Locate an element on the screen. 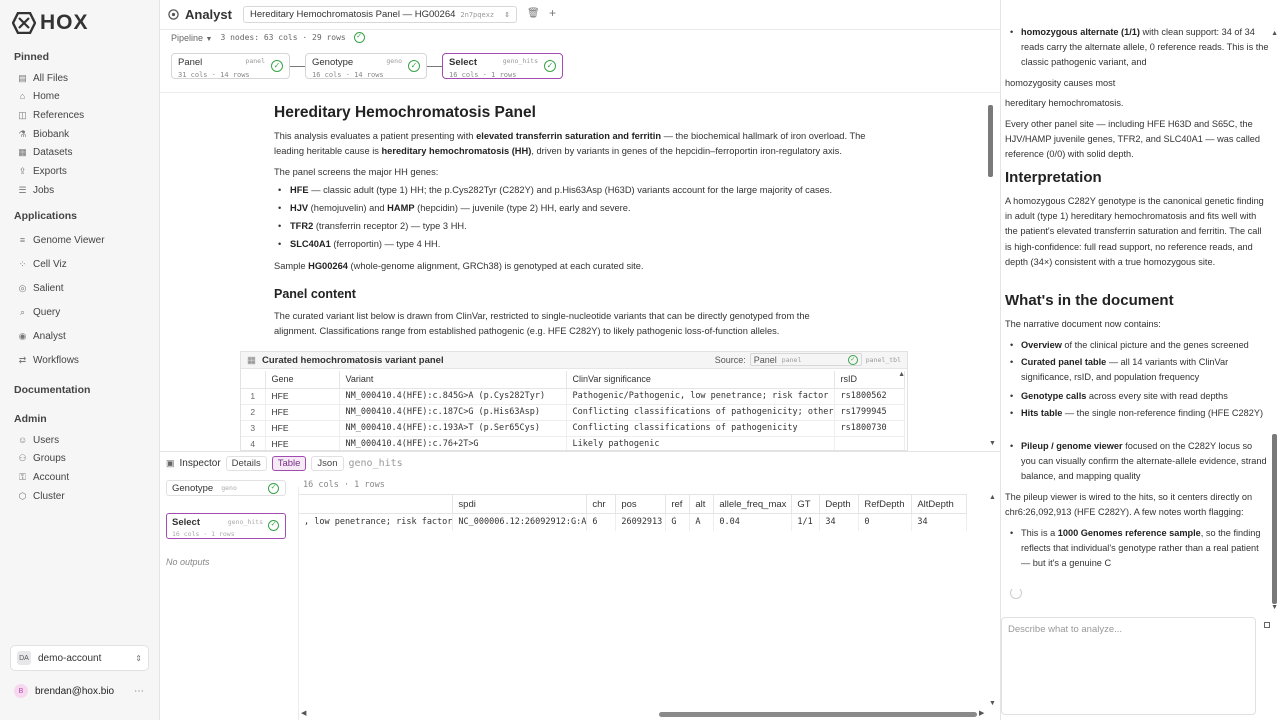 The height and width of the screenshot is (720, 1280). sidebar-item-jobs: ☰ Jobs is located at coordinates (36, 190).